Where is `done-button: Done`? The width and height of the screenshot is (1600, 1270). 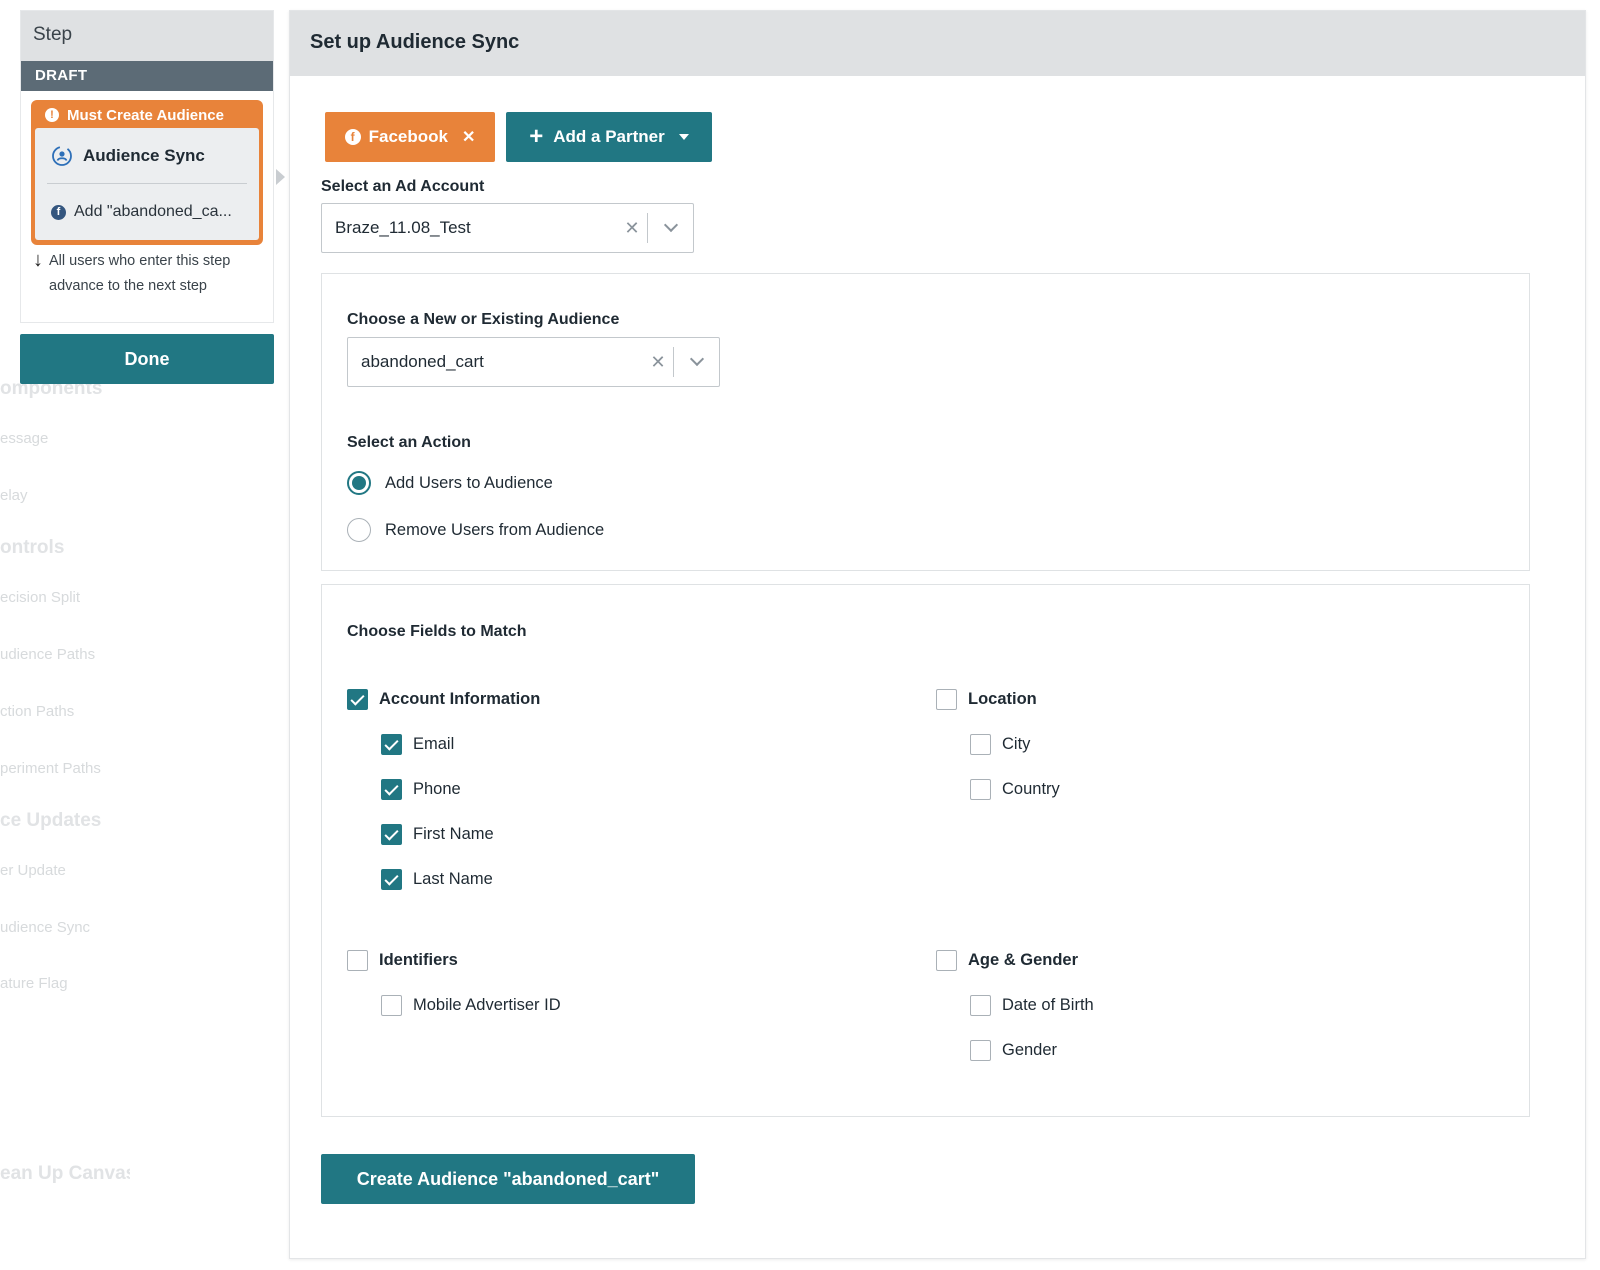
done-button: Done is located at coordinates (147, 359).